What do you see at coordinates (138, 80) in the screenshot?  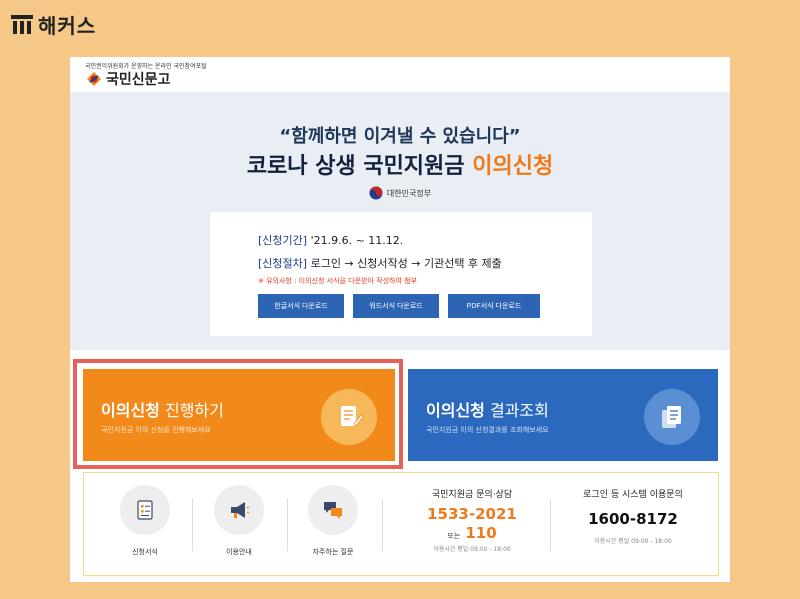 I see `site-logo-text: 국민신문고` at bounding box center [138, 80].